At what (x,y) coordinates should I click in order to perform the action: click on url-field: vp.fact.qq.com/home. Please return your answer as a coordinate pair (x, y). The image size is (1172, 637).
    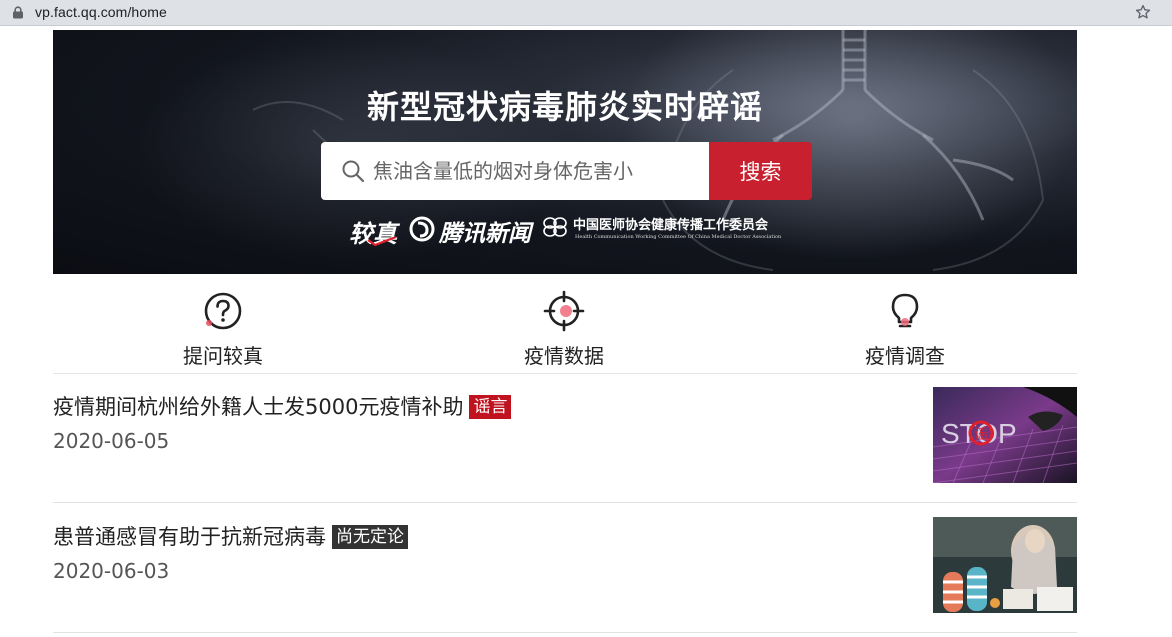
    Looking at the image, I should click on (580, 12).